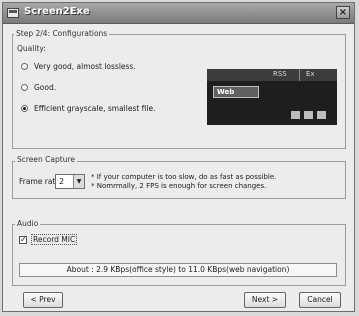 The image size is (359, 316). Describe the element at coordinates (236, 92) in the screenshot. I see `preview-web-tab: Web` at that location.